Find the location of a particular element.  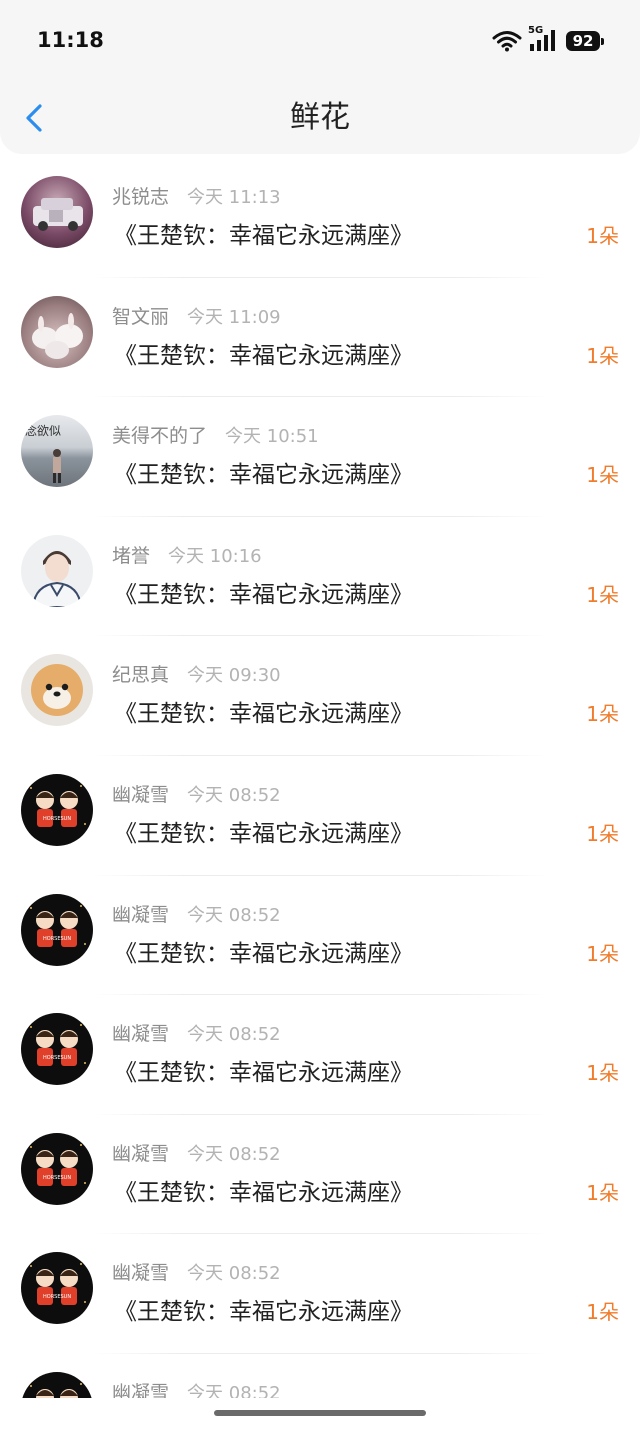

timestamp: 今天 10:16 is located at coordinates (215, 556).